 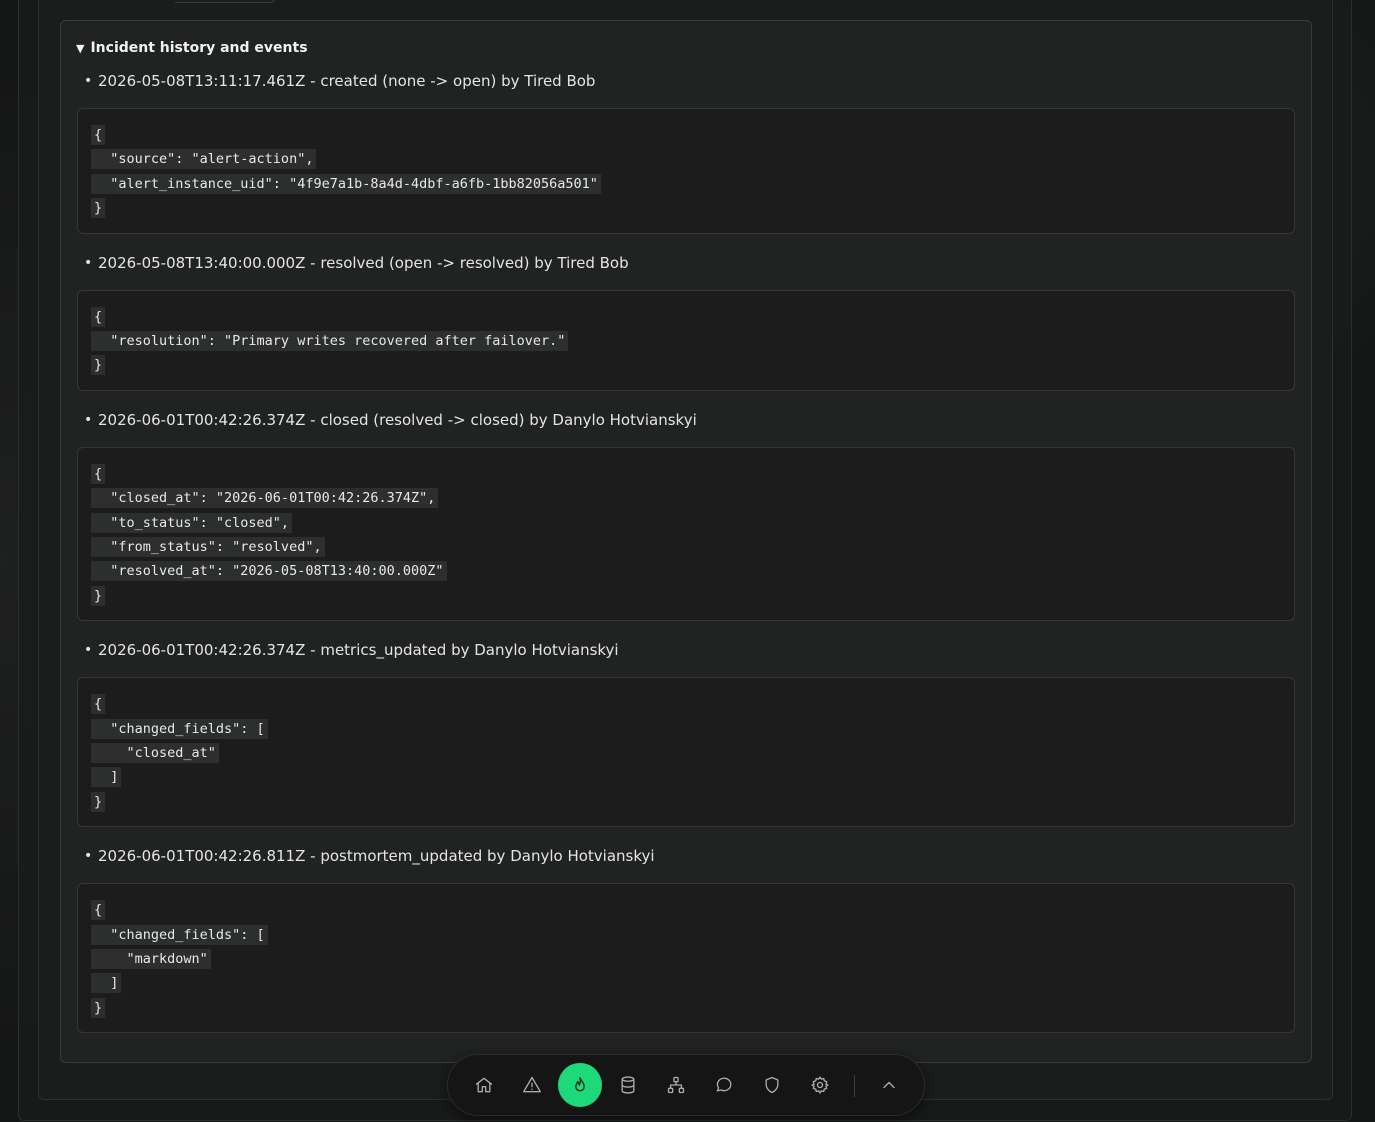 I want to click on home-icon, so click(x=484, y=1085).